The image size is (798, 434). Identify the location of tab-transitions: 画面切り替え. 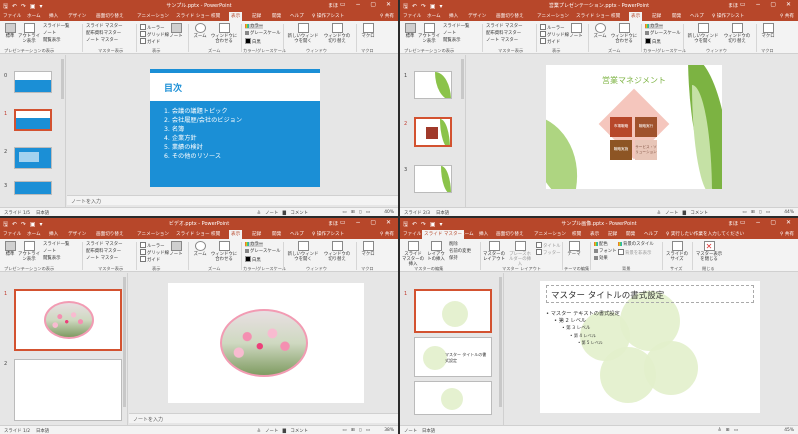
(510, 16).